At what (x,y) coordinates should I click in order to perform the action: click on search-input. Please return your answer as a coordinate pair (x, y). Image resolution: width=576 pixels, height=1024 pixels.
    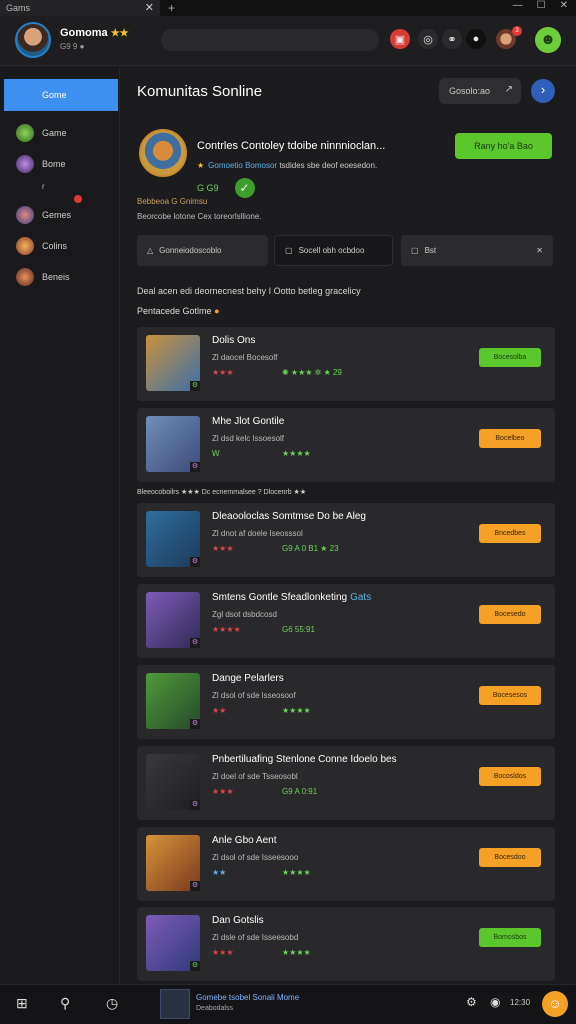
    Looking at the image, I should click on (270, 40).